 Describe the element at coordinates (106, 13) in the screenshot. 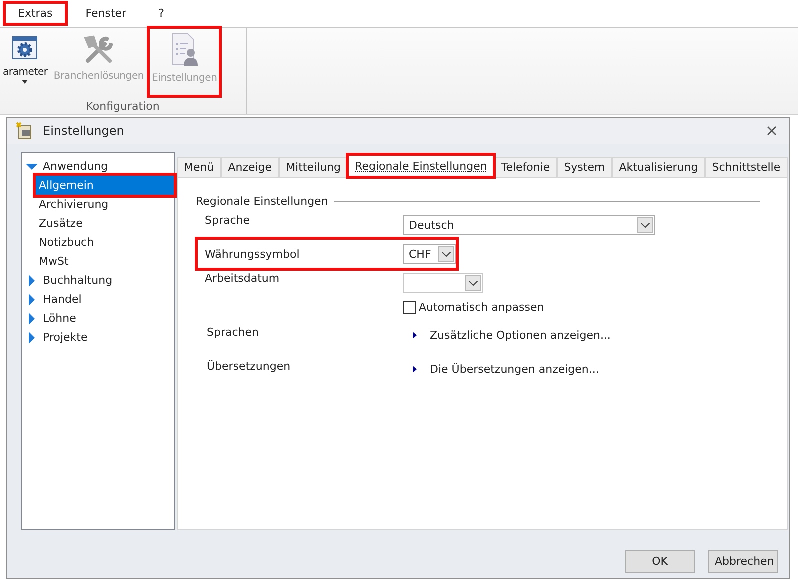

I see `menu-item: Fenster` at that location.